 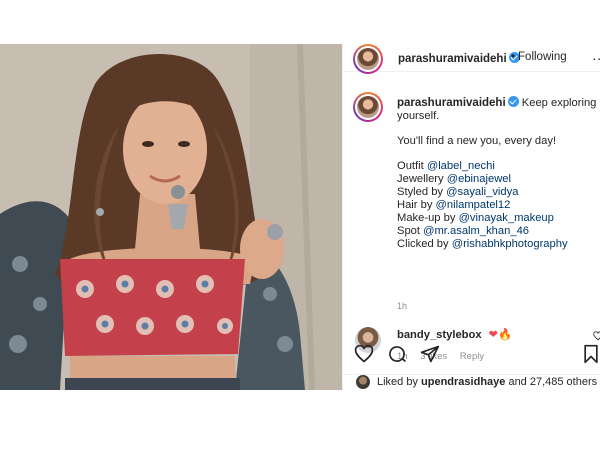 I want to click on credit-hair-link: @nilampatel12, so click(x=473, y=205).